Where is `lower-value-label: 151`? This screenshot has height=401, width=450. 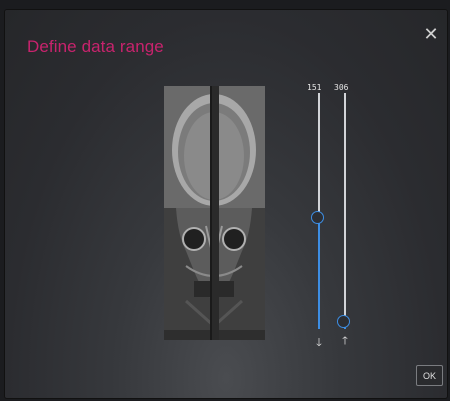
lower-value-label: 151 is located at coordinates (314, 87).